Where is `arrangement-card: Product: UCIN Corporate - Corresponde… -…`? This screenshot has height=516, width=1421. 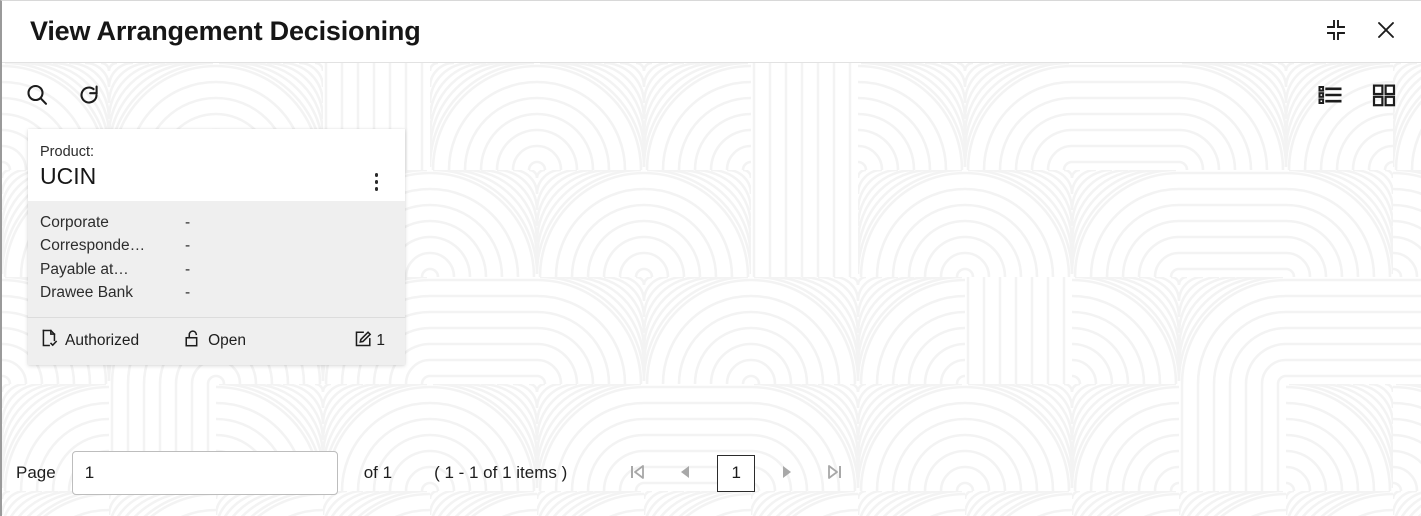
arrangement-card: Product: UCIN Corporate - Corresponde… -… is located at coordinates (216, 247).